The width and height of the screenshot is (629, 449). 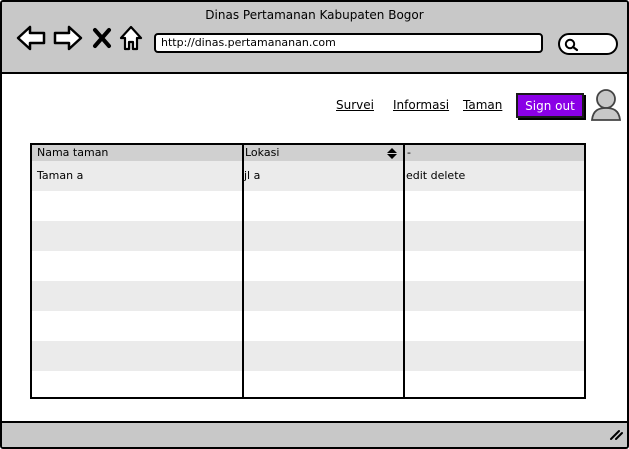 I want to click on resize-grip-icon, so click(x=616, y=434).